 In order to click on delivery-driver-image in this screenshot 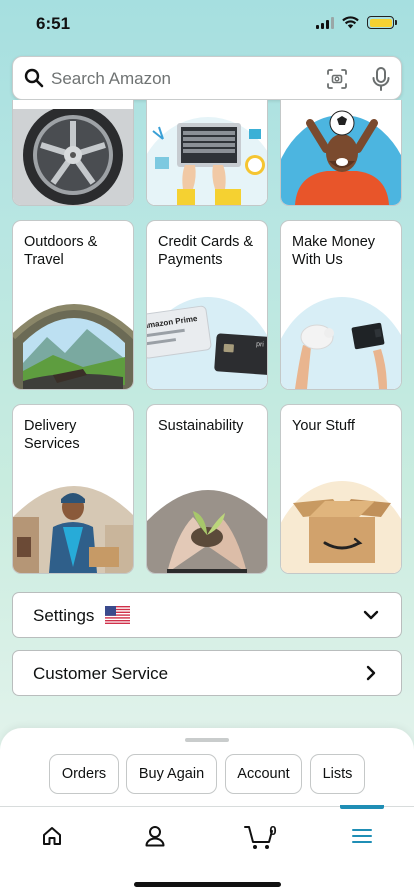, I will do `click(73, 525)`.